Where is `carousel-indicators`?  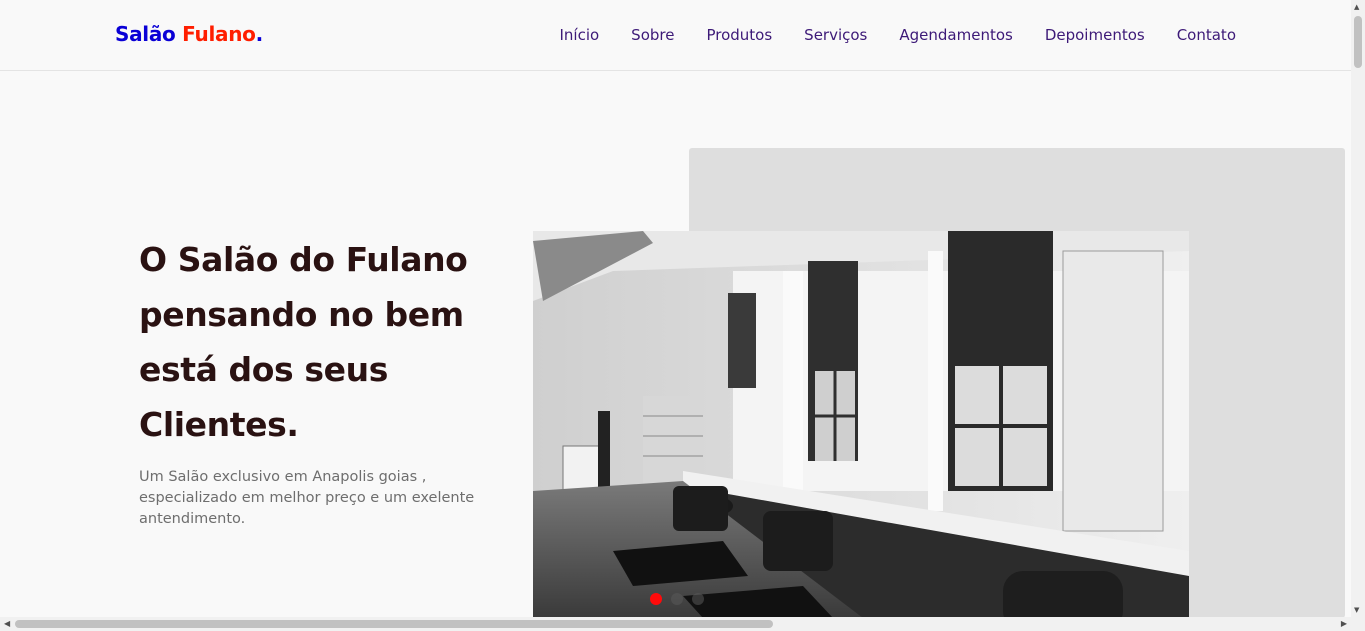
carousel-indicators is located at coordinates (677, 599).